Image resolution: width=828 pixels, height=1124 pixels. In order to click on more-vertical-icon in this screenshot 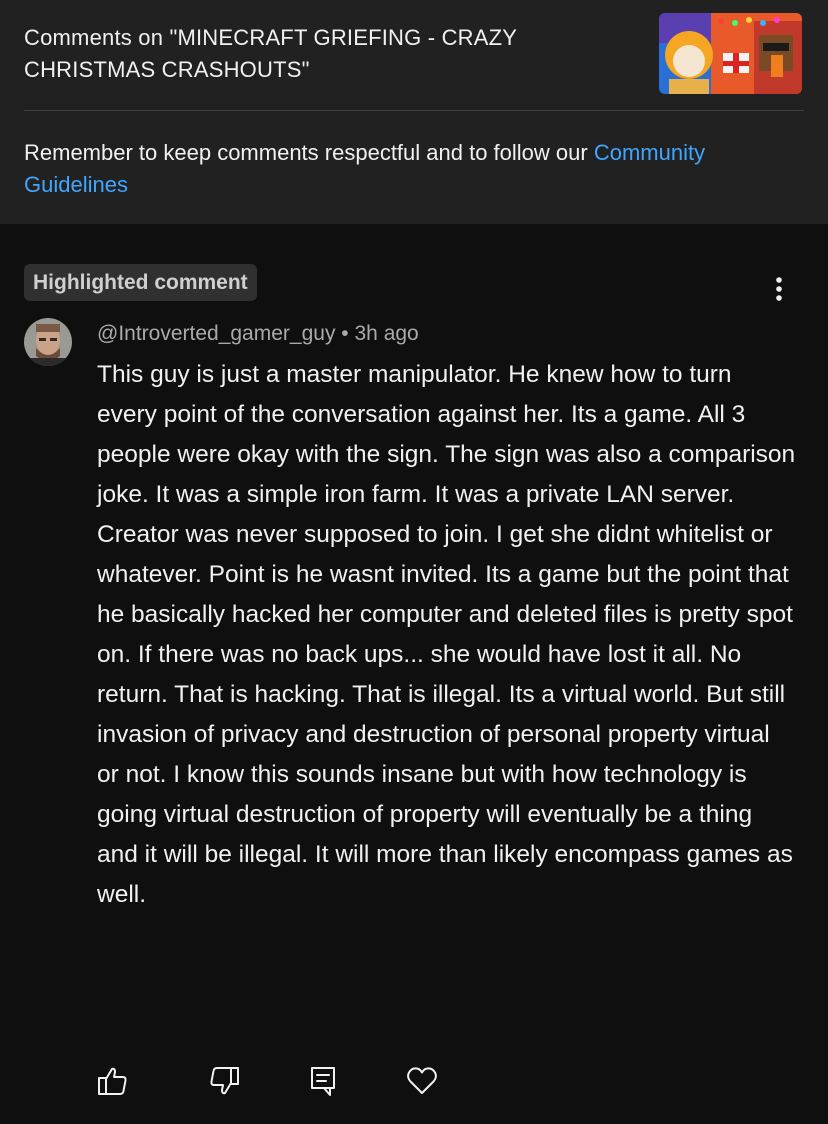, I will do `click(779, 289)`.